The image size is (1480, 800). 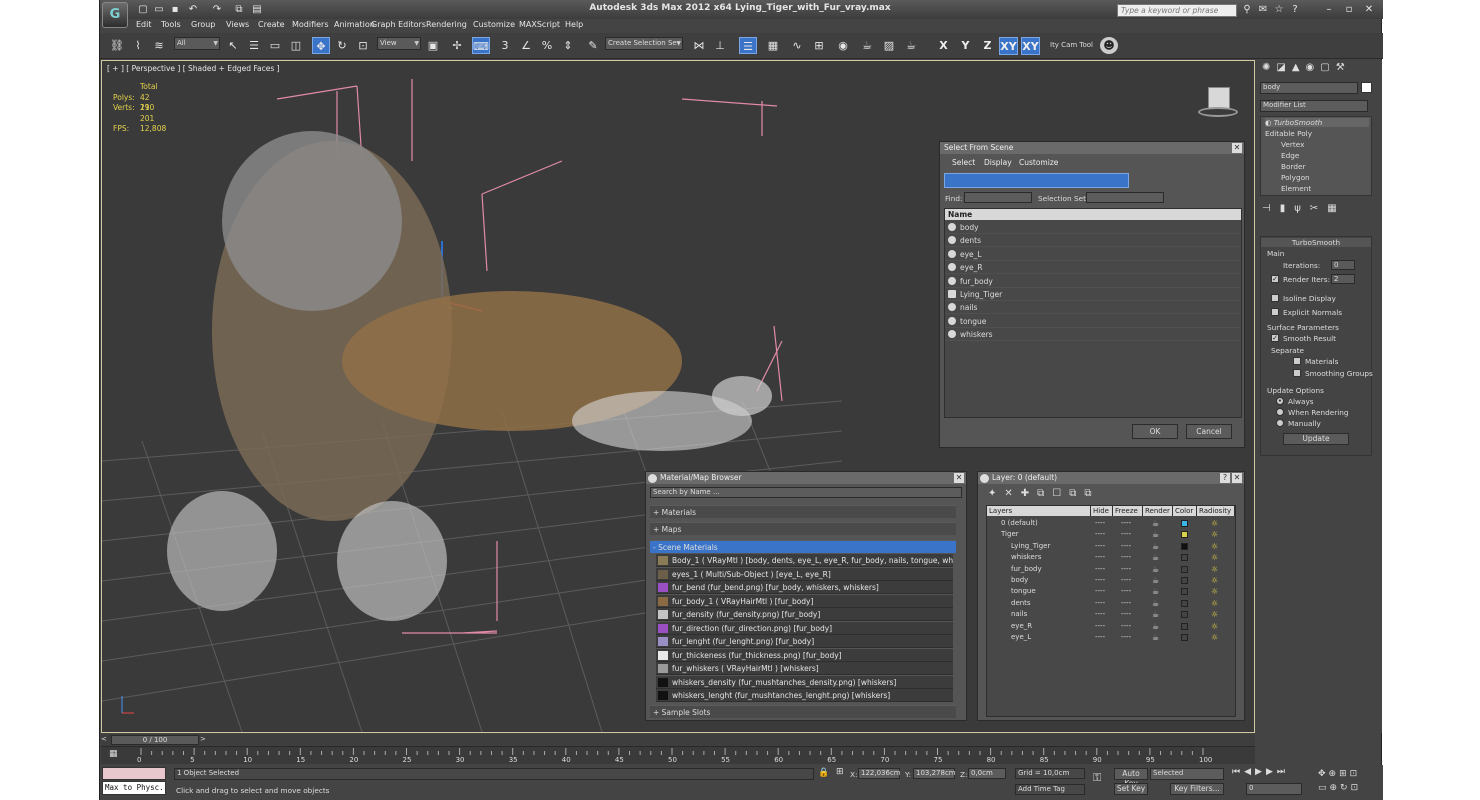 What do you see at coordinates (204, 740) in the screenshot?
I see `next-frame-icon: >` at bounding box center [204, 740].